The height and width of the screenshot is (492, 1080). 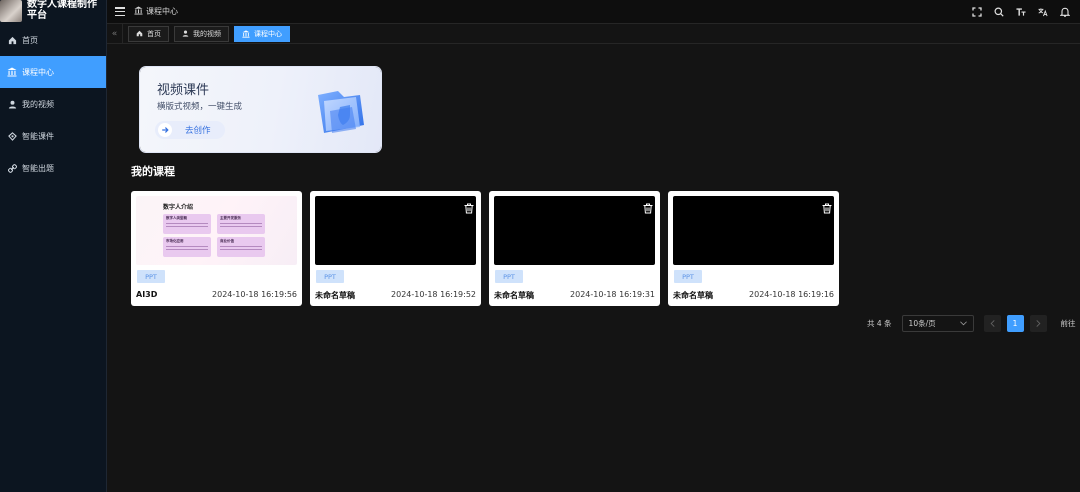 I want to click on course-card: PPT 未命名草稿 2024-10-18 16:19:52, so click(x=395, y=248).